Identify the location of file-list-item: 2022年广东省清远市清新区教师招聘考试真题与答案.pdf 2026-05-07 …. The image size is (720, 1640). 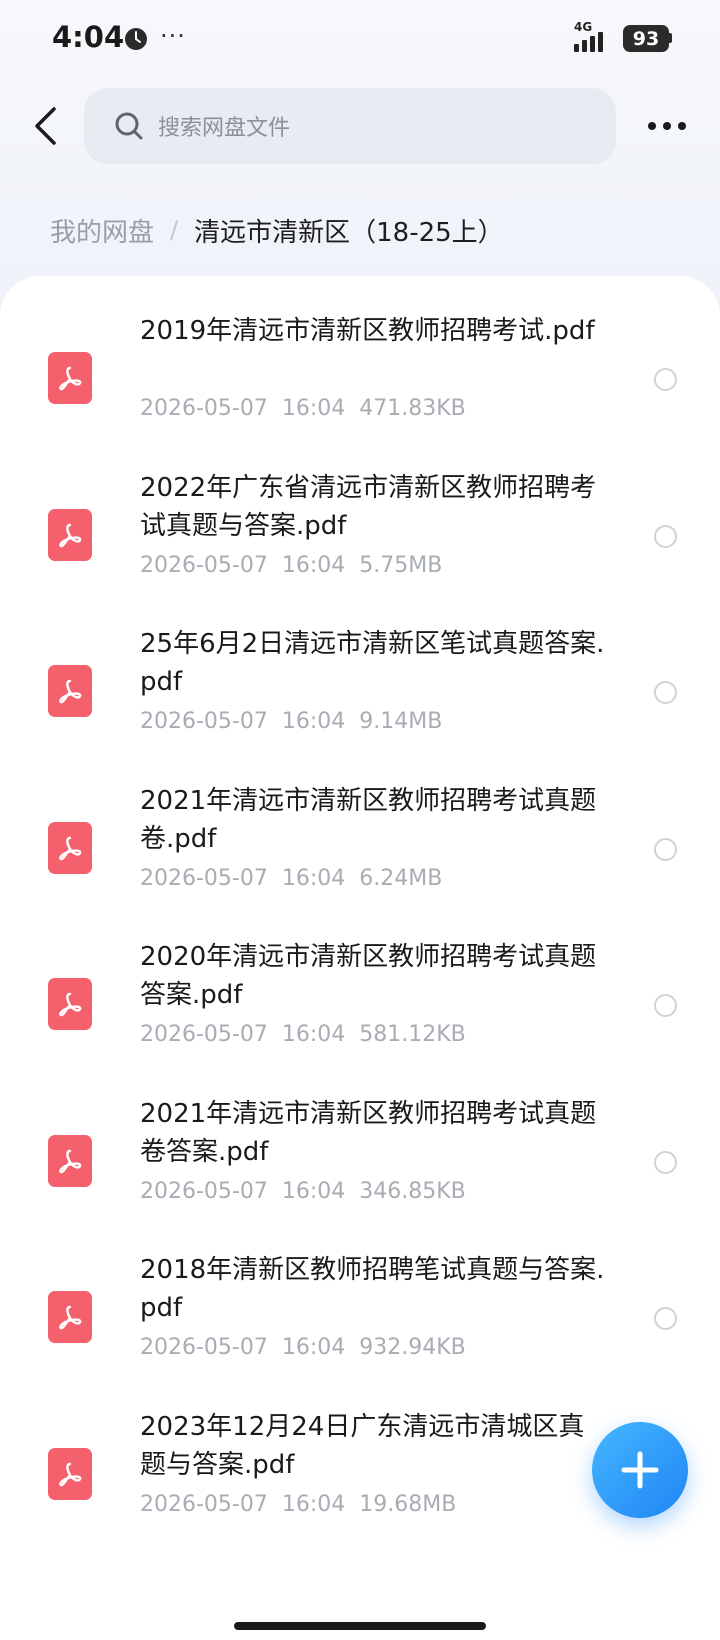
(360, 547).